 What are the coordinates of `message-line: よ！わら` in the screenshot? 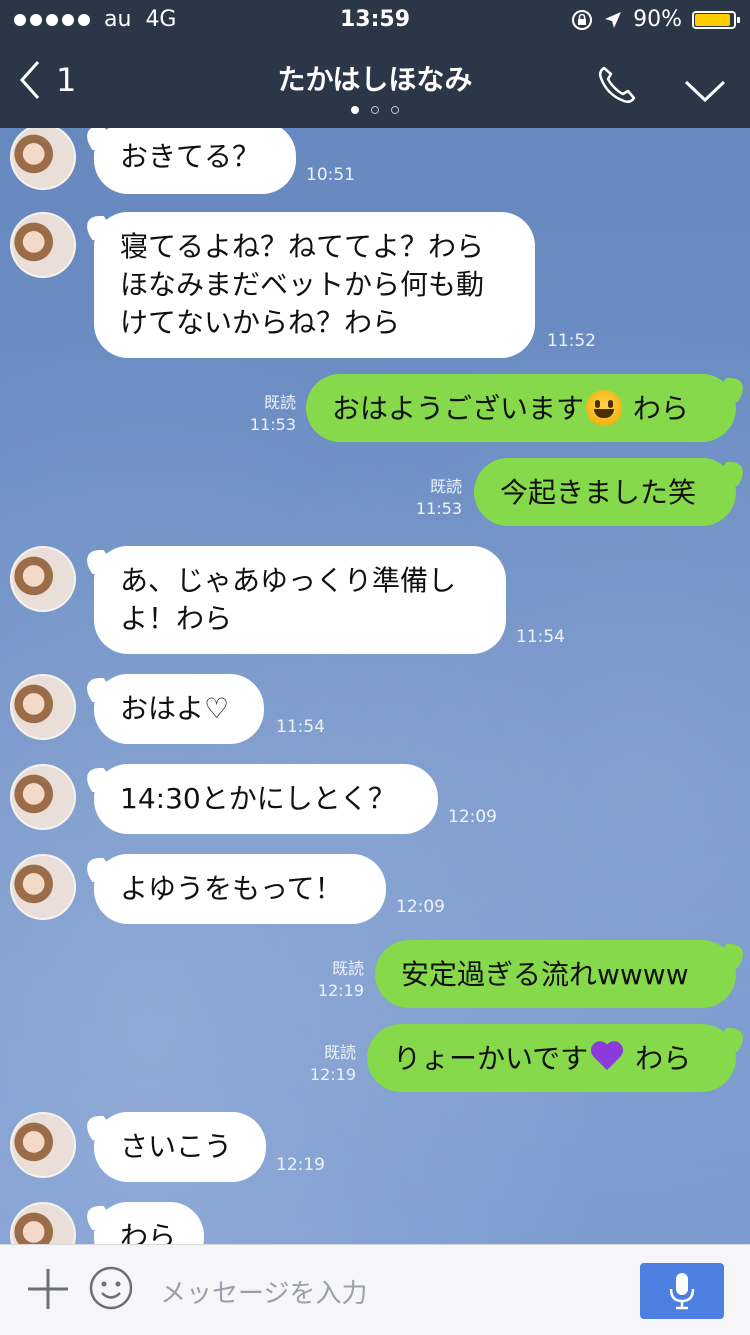 It's located at (176, 618).